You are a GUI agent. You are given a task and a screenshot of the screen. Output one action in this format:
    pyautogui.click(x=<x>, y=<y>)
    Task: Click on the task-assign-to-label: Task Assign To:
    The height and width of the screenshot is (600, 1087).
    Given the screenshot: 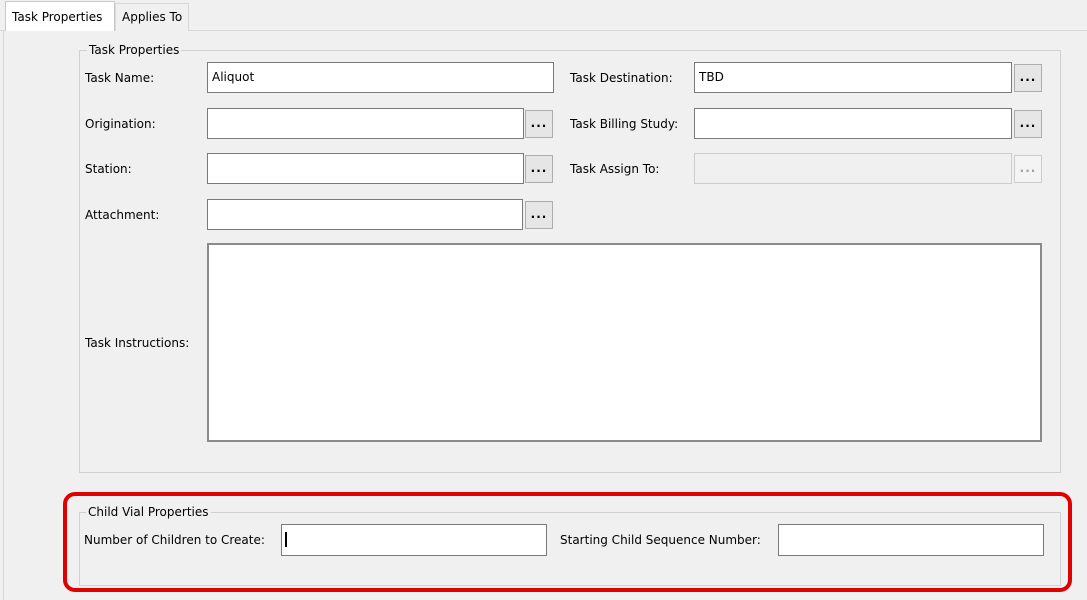 What is the action you would take?
    pyautogui.click(x=615, y=169)
    